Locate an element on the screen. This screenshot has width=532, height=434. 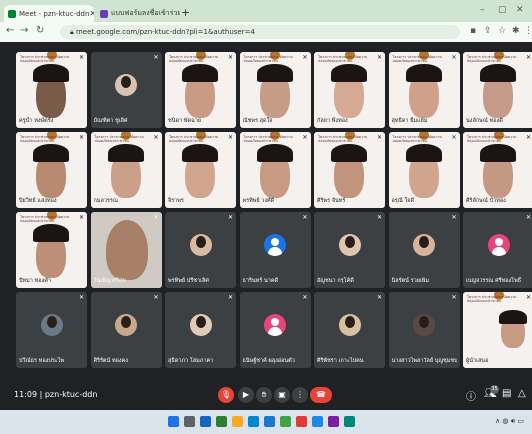
more-icon: ⋮ is located at coordinates (300, 395).